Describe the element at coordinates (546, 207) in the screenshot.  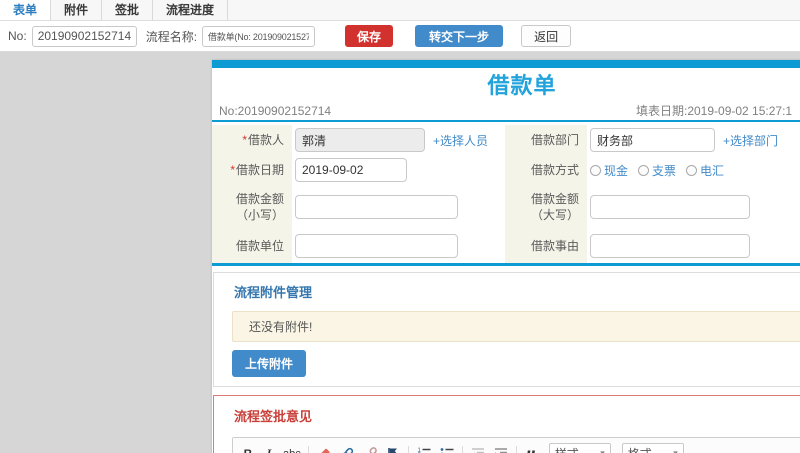
I see `amount-uppercase-label: 借款金额（大写）` at that location.